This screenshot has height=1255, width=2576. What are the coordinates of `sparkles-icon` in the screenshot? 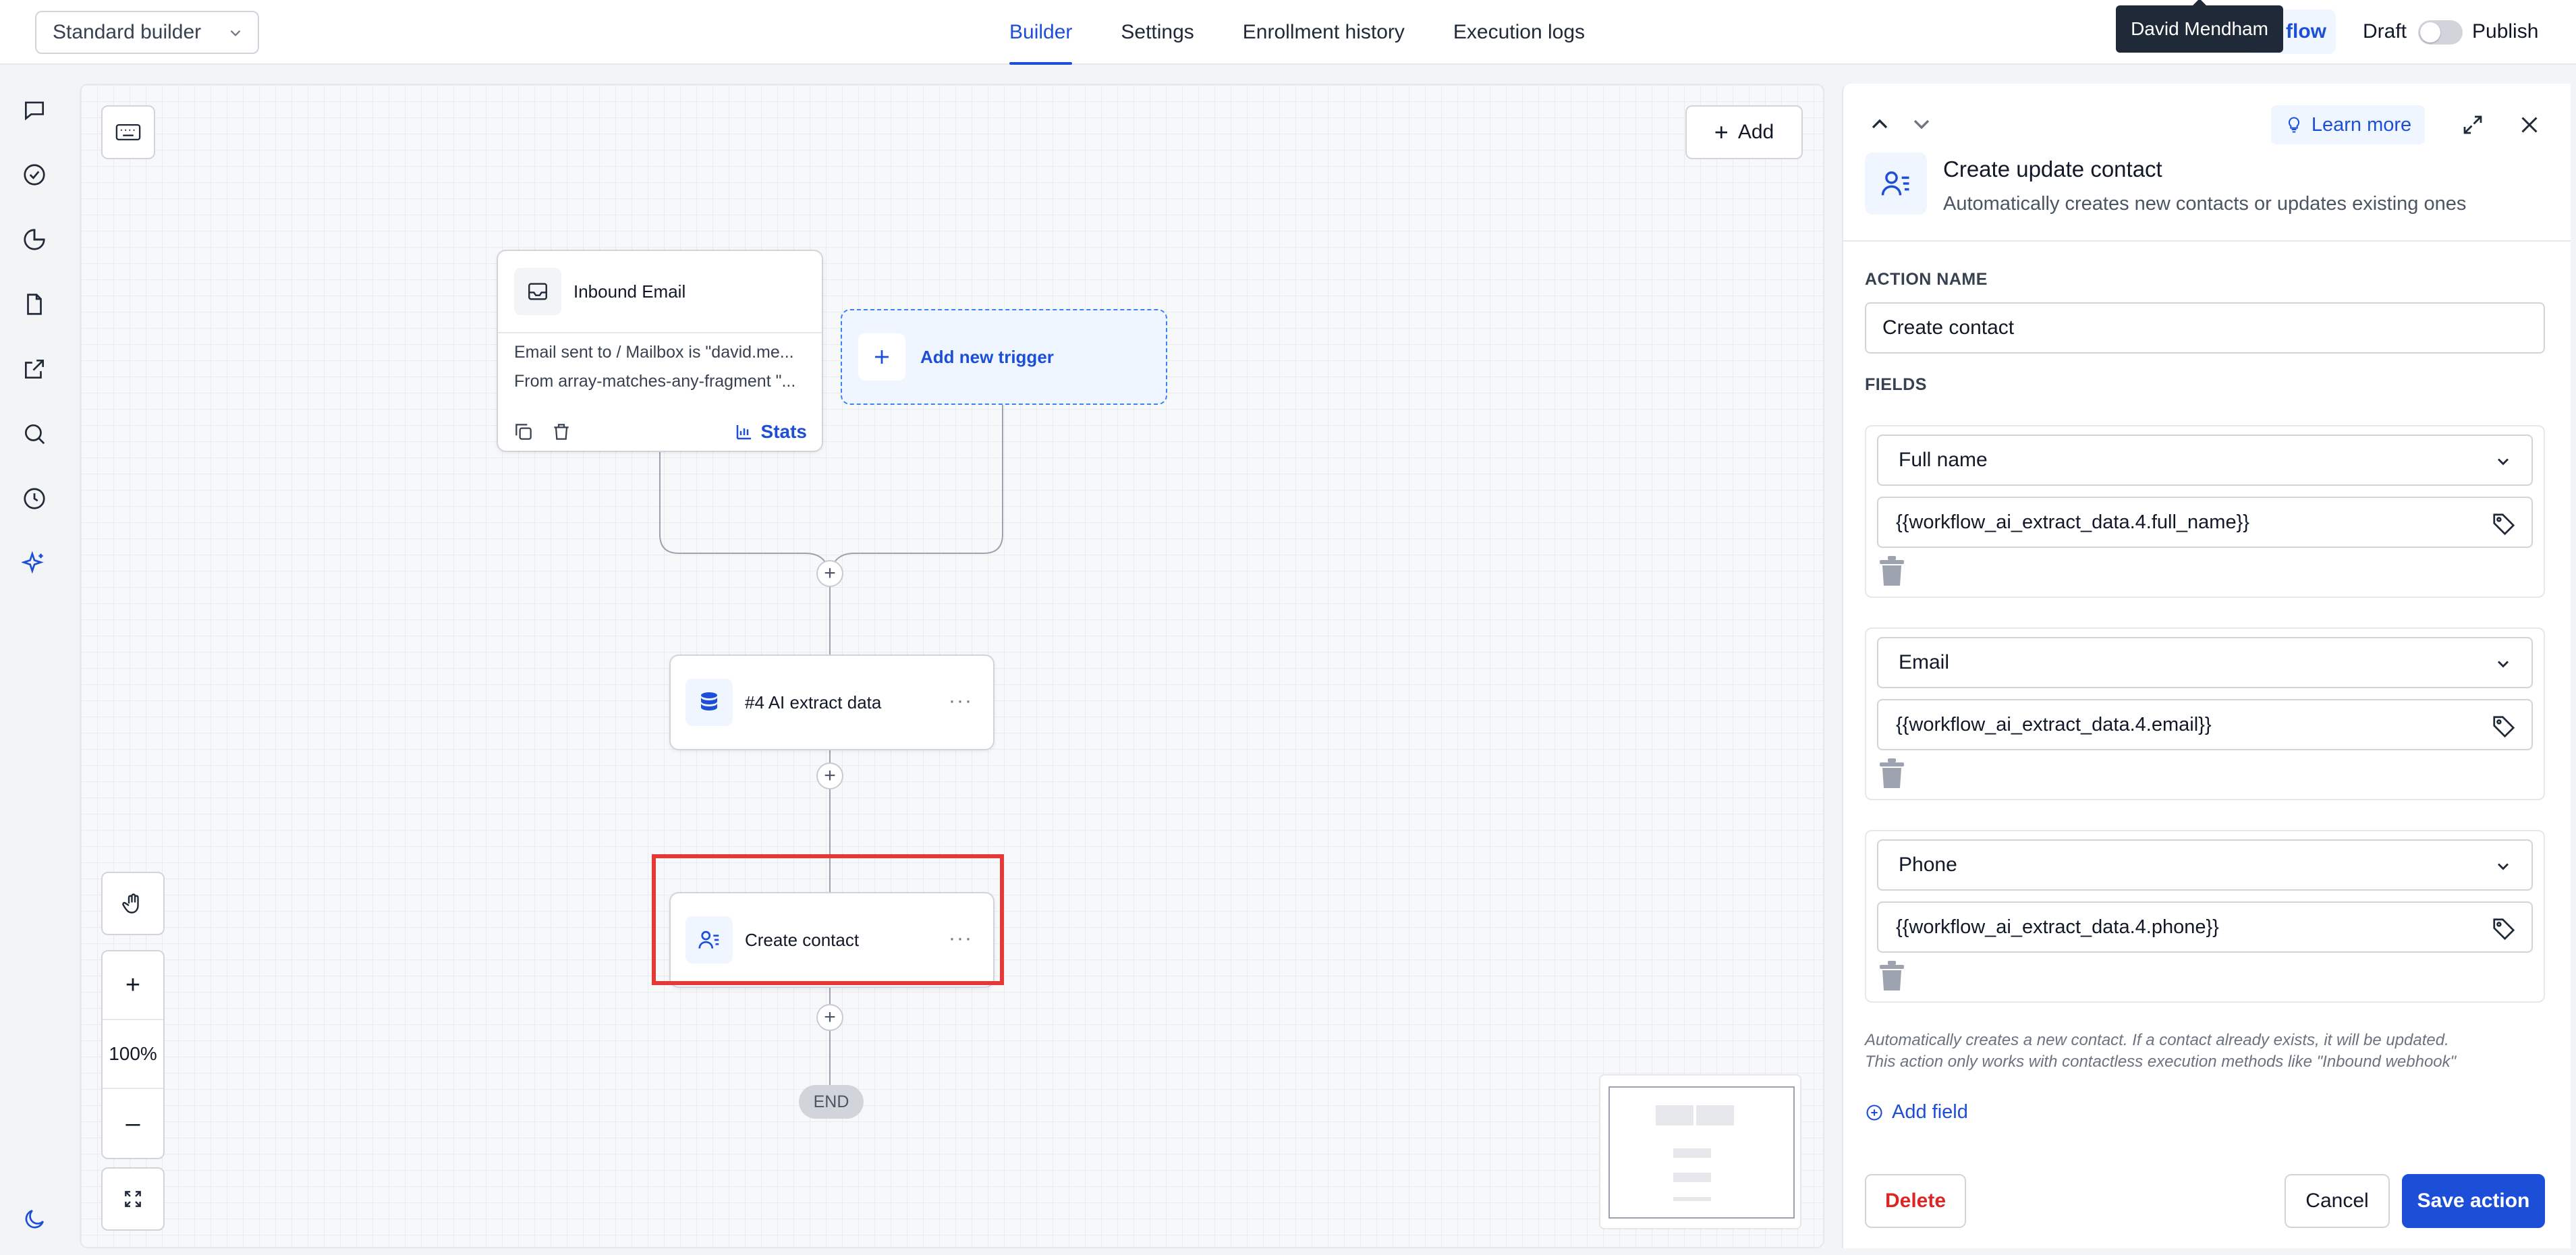 It's located at (34, 563).